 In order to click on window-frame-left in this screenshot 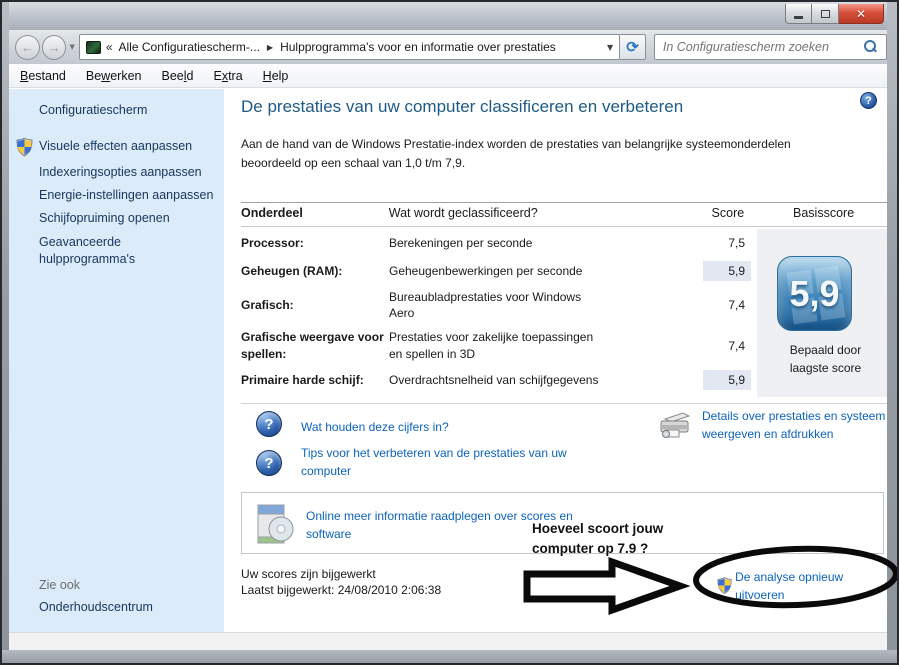, I will do `click(5, 332)`.